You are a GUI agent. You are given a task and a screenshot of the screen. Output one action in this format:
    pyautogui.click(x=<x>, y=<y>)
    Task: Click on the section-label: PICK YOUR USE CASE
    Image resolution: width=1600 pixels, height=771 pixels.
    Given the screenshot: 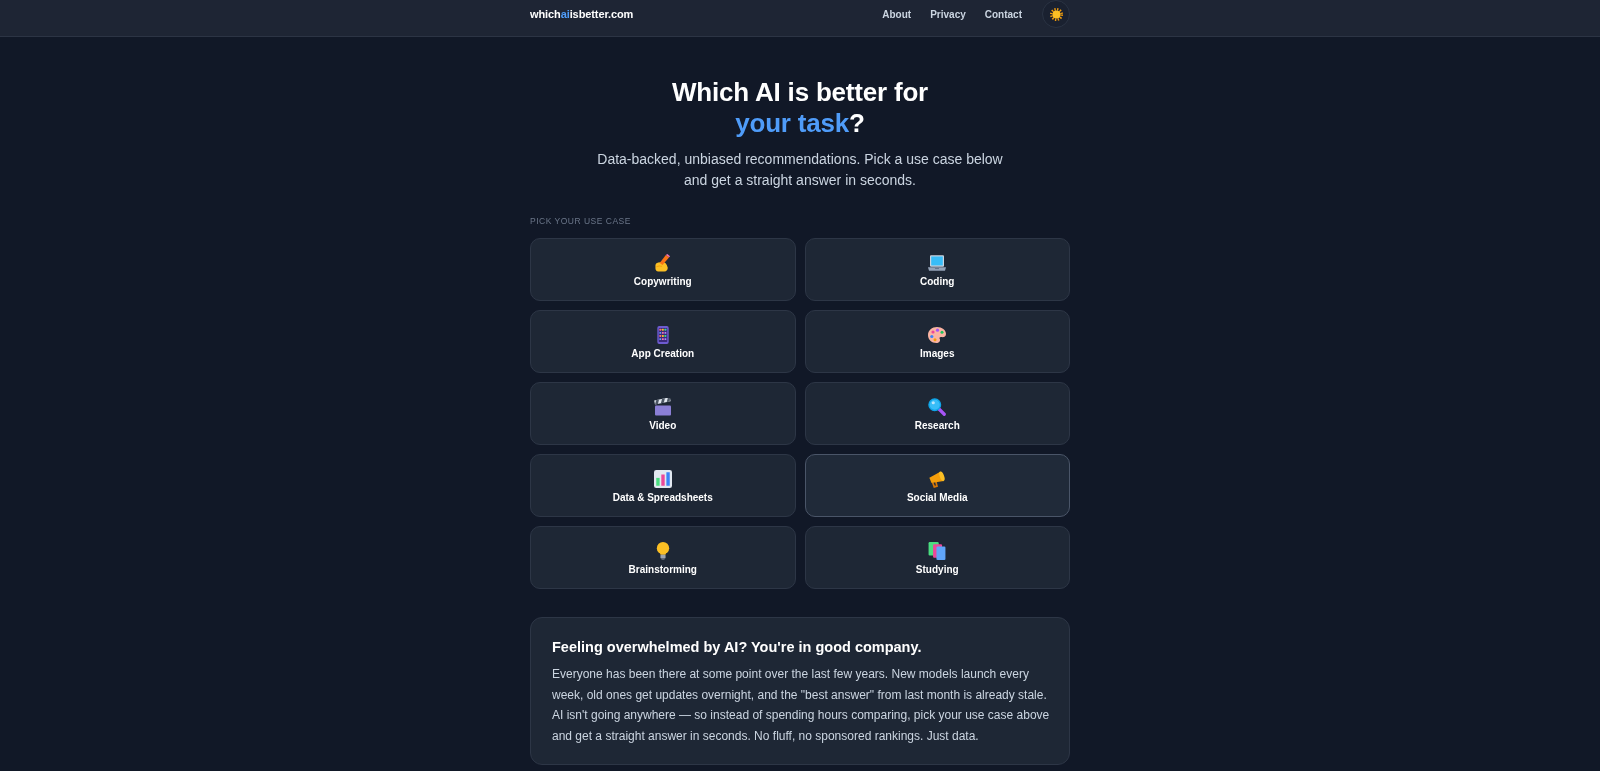 What is the action you would take?
    pyautogui.click(x=580, y=221)
    